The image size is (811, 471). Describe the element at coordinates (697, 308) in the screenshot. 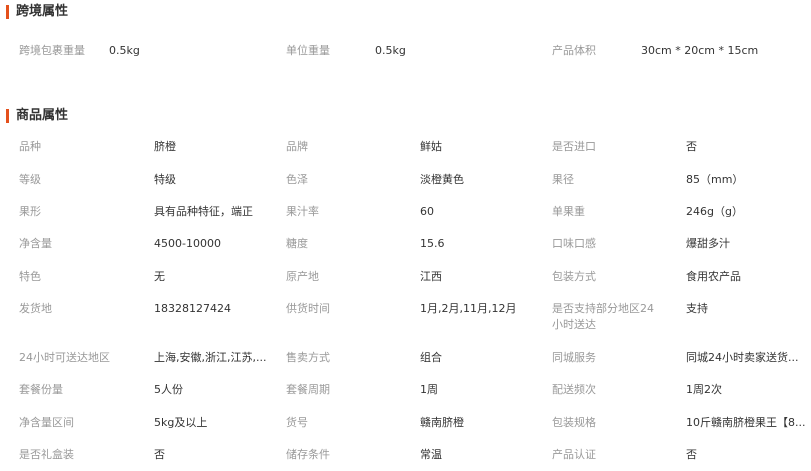

I see `attr-value: 支持` at that location.